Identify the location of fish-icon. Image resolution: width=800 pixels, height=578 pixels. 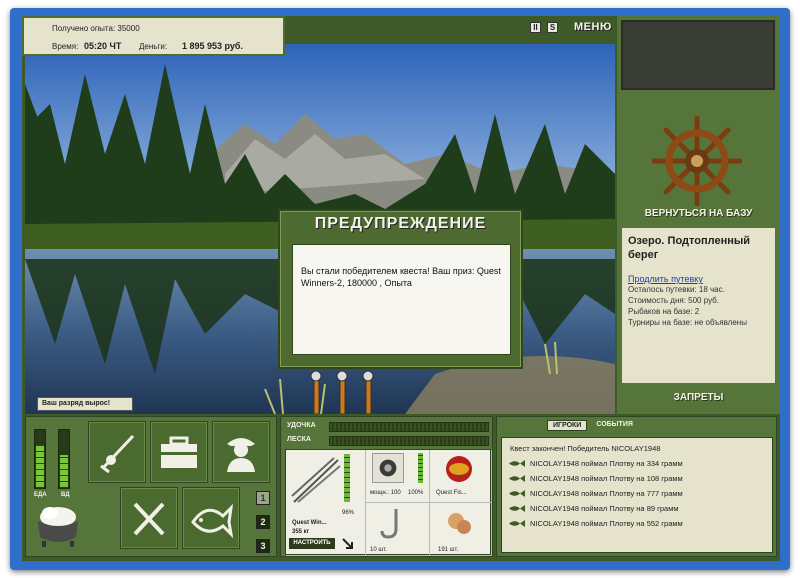
(212, 521).